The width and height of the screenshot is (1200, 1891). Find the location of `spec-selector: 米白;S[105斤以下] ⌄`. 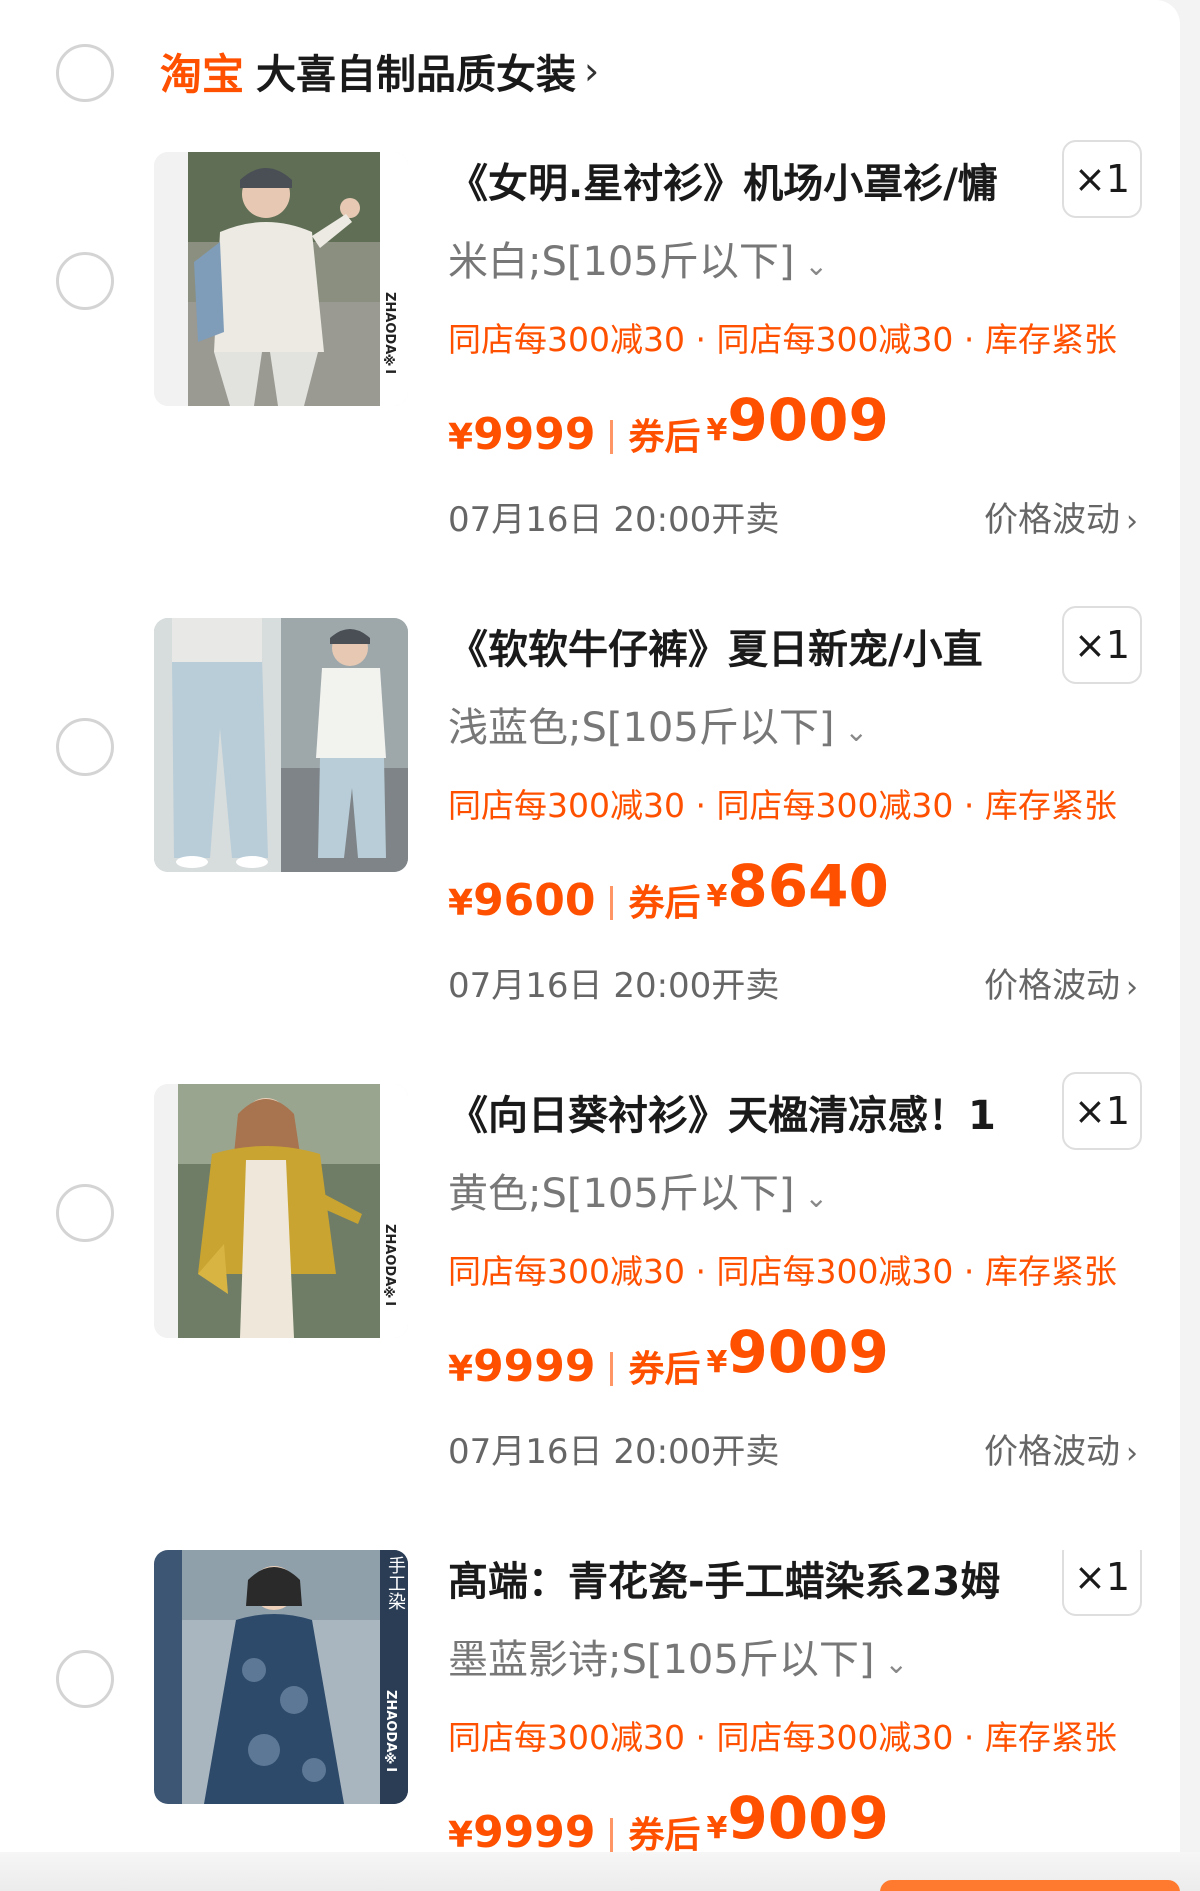

spec-selector: 米白;S[105斤以下] ⌄ is located at coordinates (638, 262).